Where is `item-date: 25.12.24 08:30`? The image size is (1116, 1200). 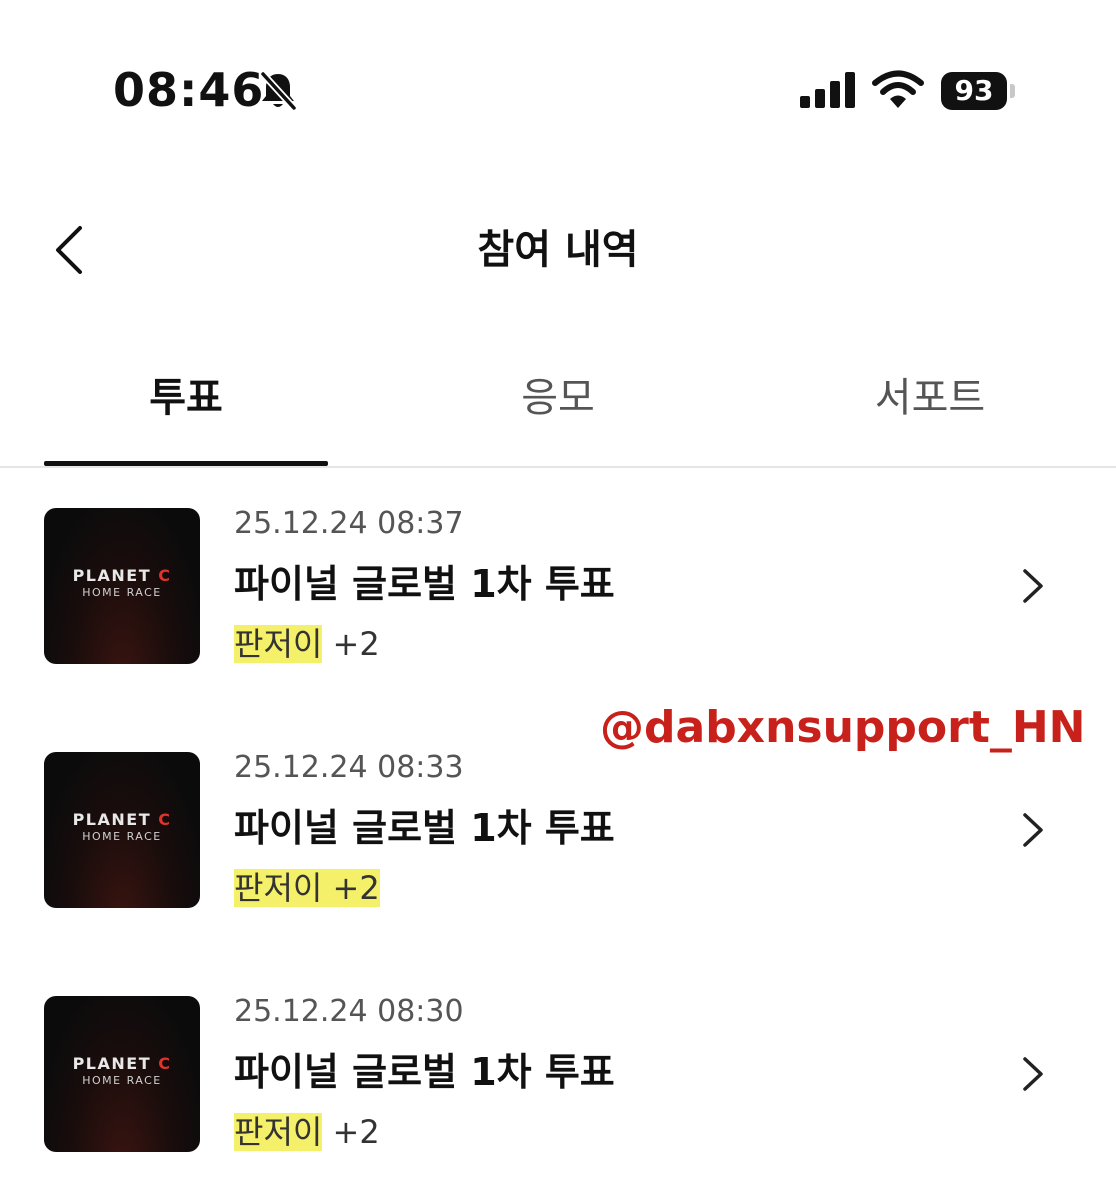
item-date: 25.12.24 08:30 is located at coordinates (349, 1011).